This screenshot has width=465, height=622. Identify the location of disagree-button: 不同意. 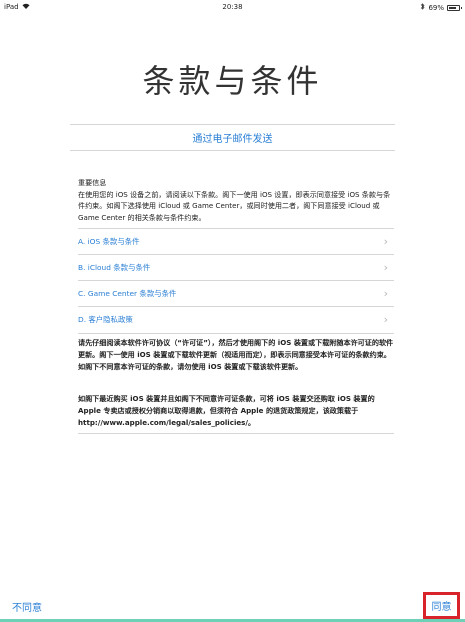
(27, 606).